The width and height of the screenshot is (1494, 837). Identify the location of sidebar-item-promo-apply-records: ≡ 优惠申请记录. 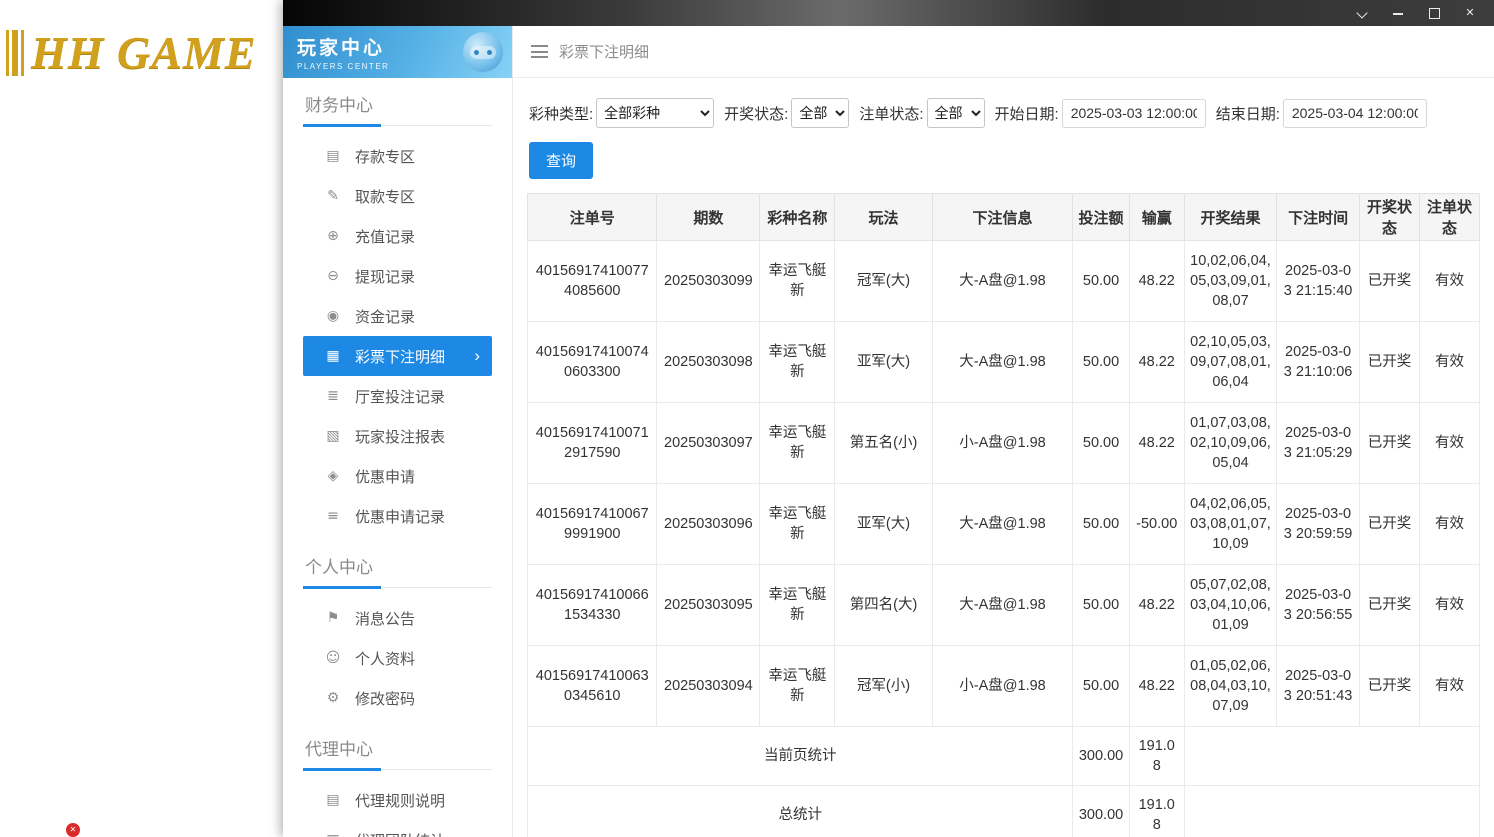
(397, 516).